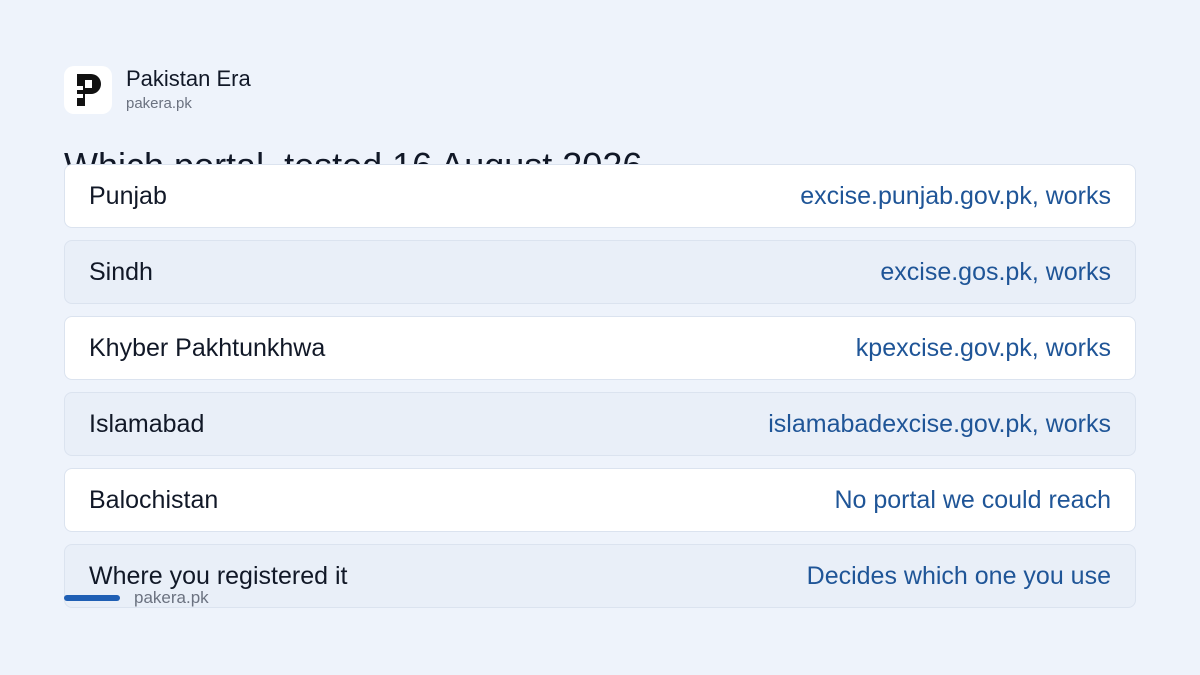 The image size is (1200, 675). What do you see at coordinates (600, 500) in the screenshot?
I see `list-item: Balochistan No portal we could reach` at bounding box center [600, 500].